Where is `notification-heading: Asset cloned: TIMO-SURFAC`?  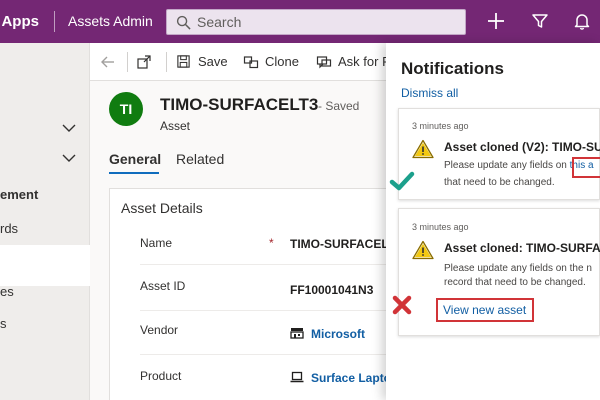 notification-heading: Asset cloned: TIMO-SURFAC is located at coordinates (522, 248).